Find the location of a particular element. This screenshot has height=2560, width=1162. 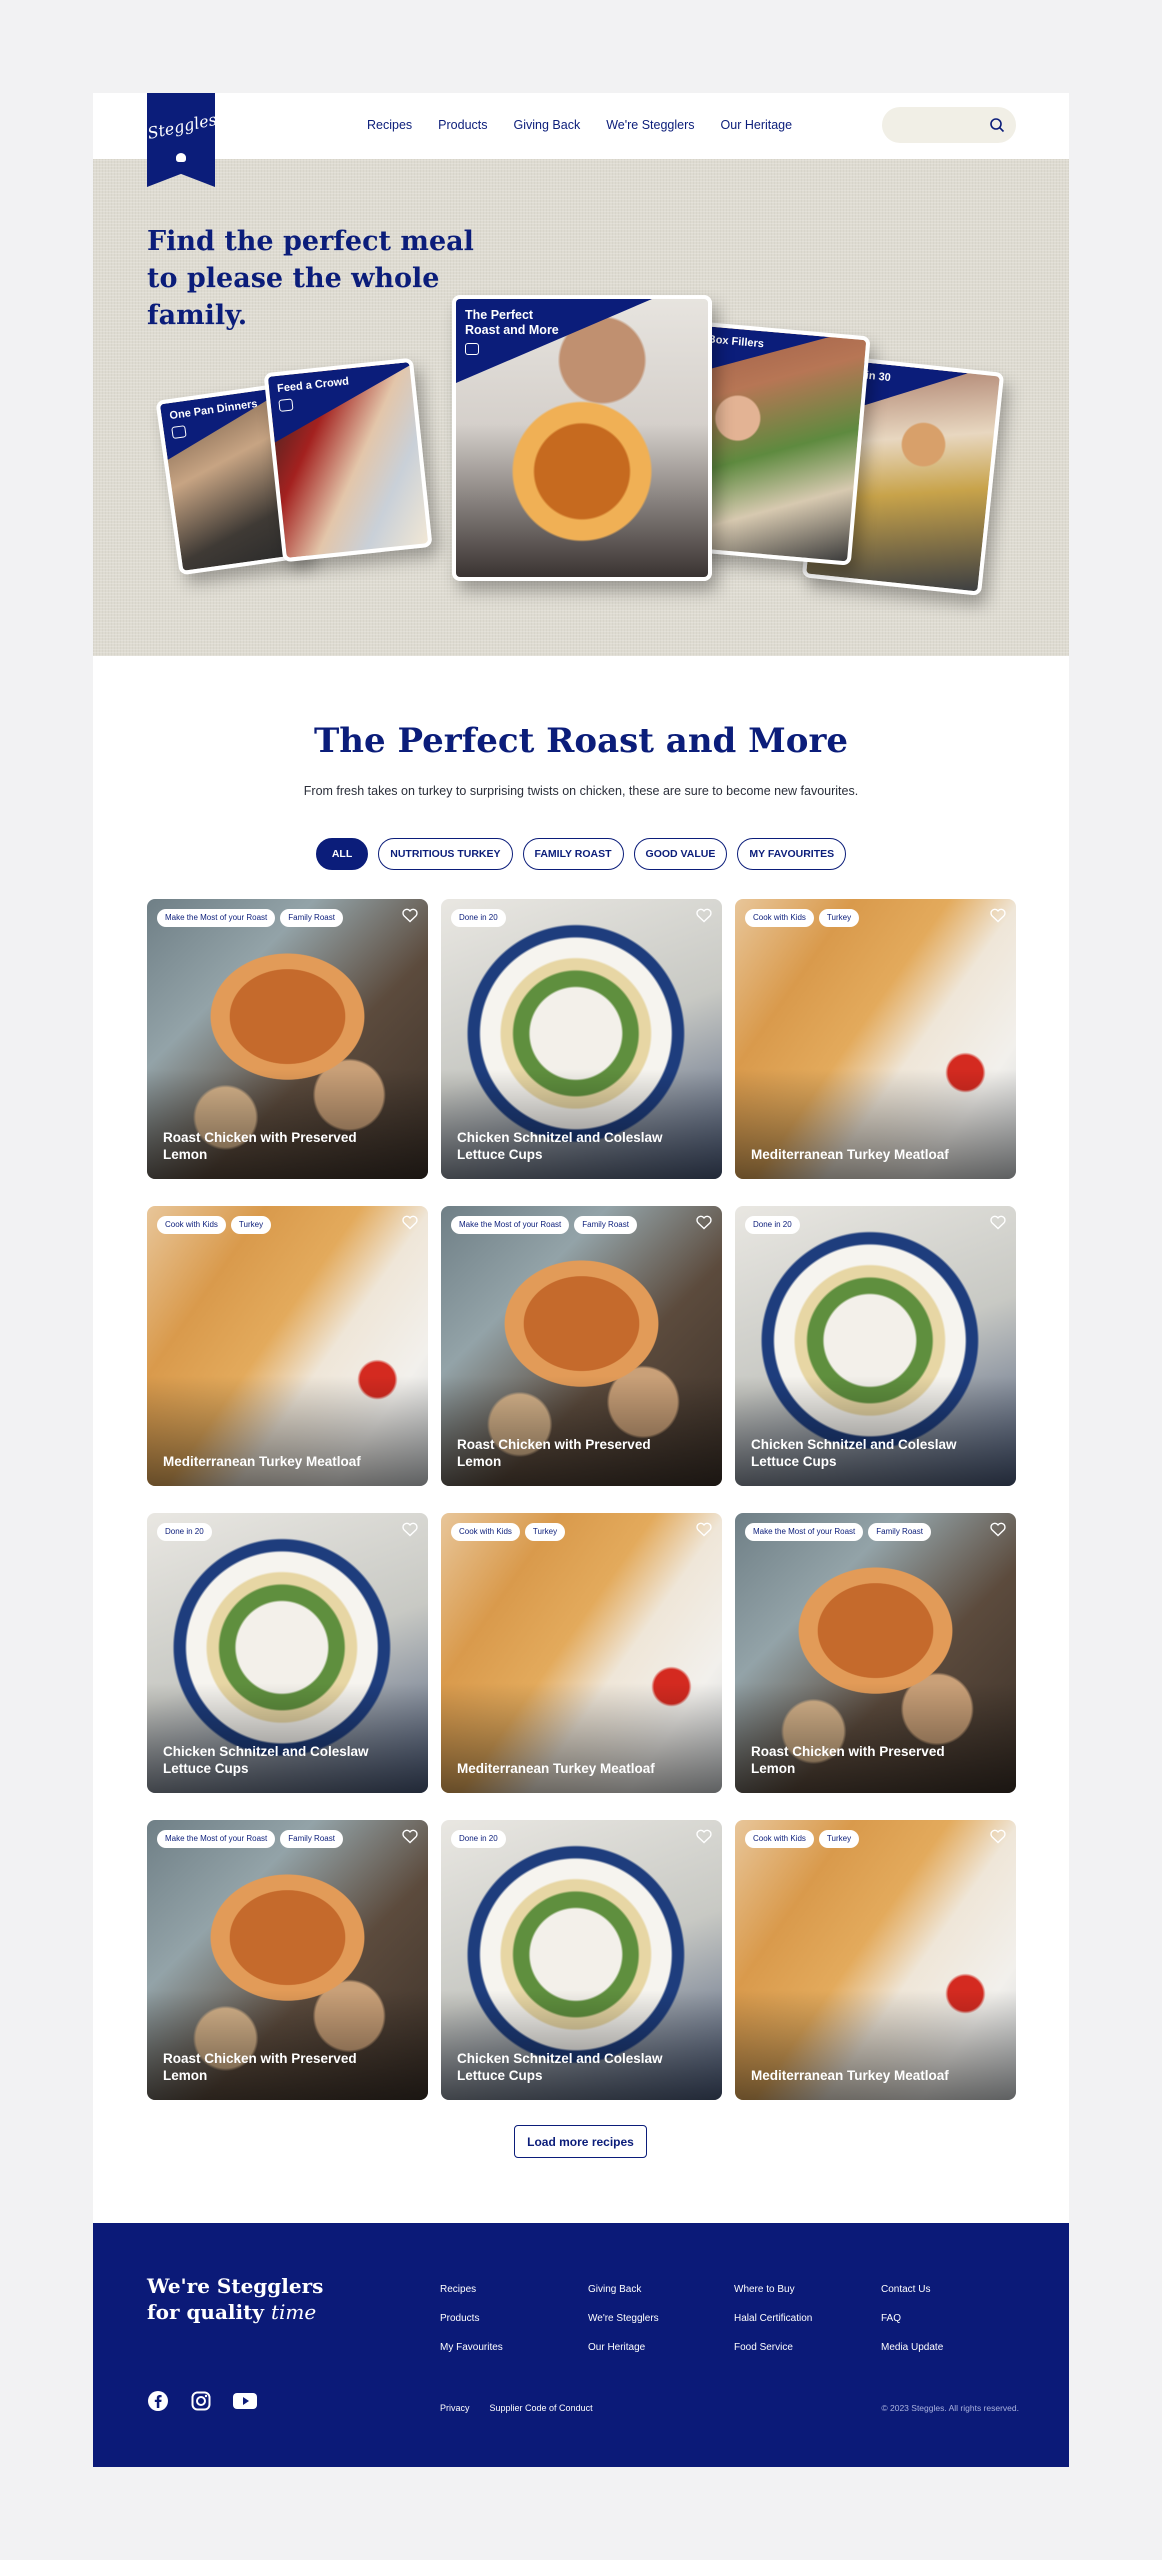

search-input is located at coordinates (949, 125).